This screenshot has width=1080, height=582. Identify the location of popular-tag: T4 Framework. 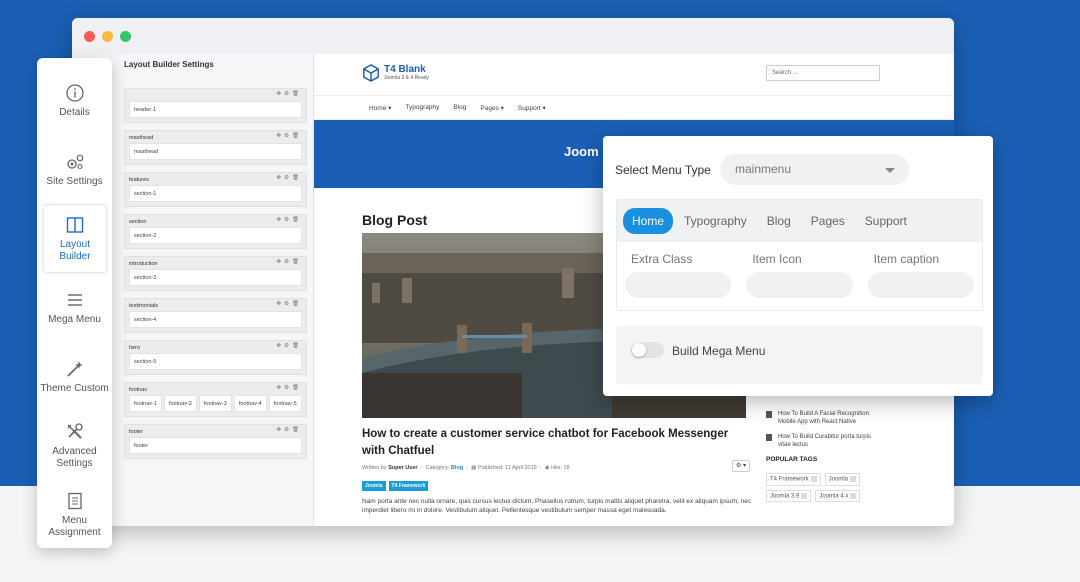
(793, 479).